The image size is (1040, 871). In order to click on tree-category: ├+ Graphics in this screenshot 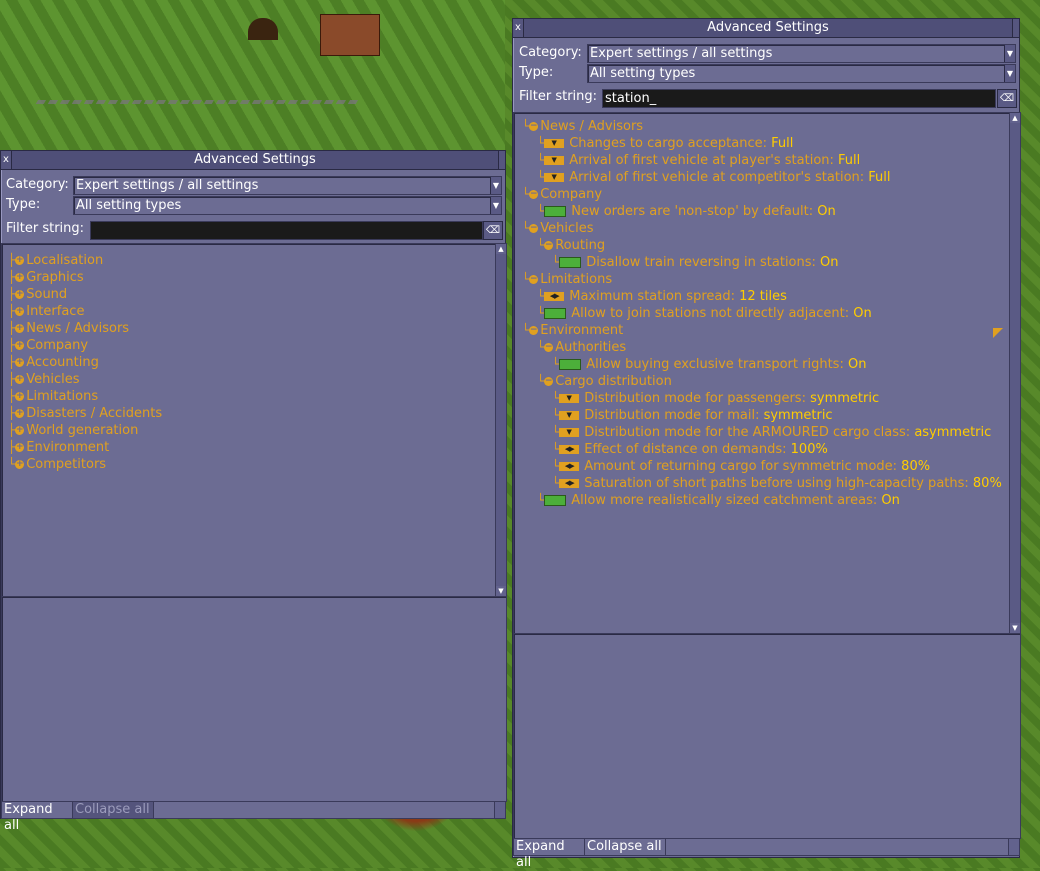, I will do `click(46, 277)`.